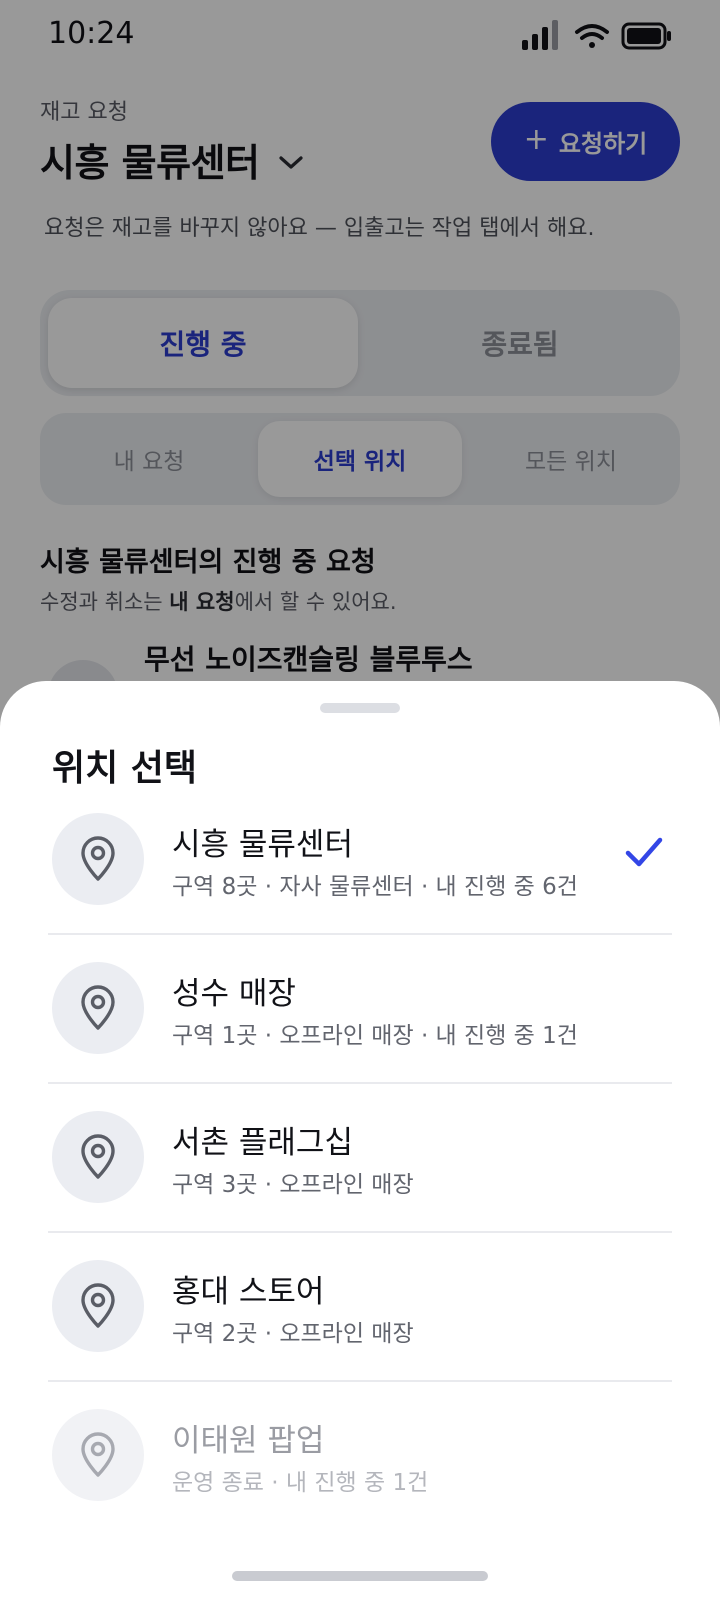  Describe the element at coordinates (360, 708) in the screenshot. I see `sheet-grabber` at that location.